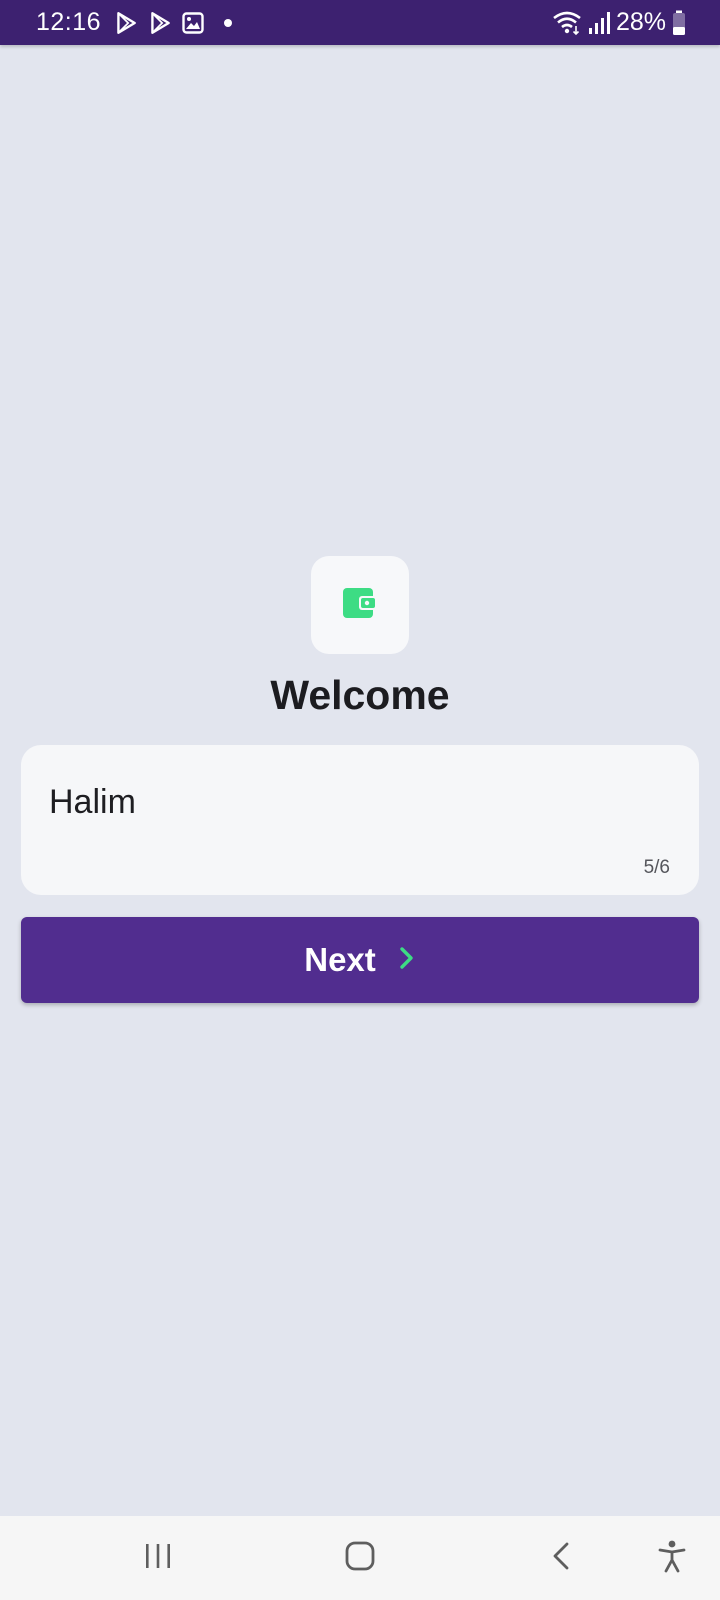 This screenshot has width=720, height=1600. I want to click on recents-button, so click(158, 1558).